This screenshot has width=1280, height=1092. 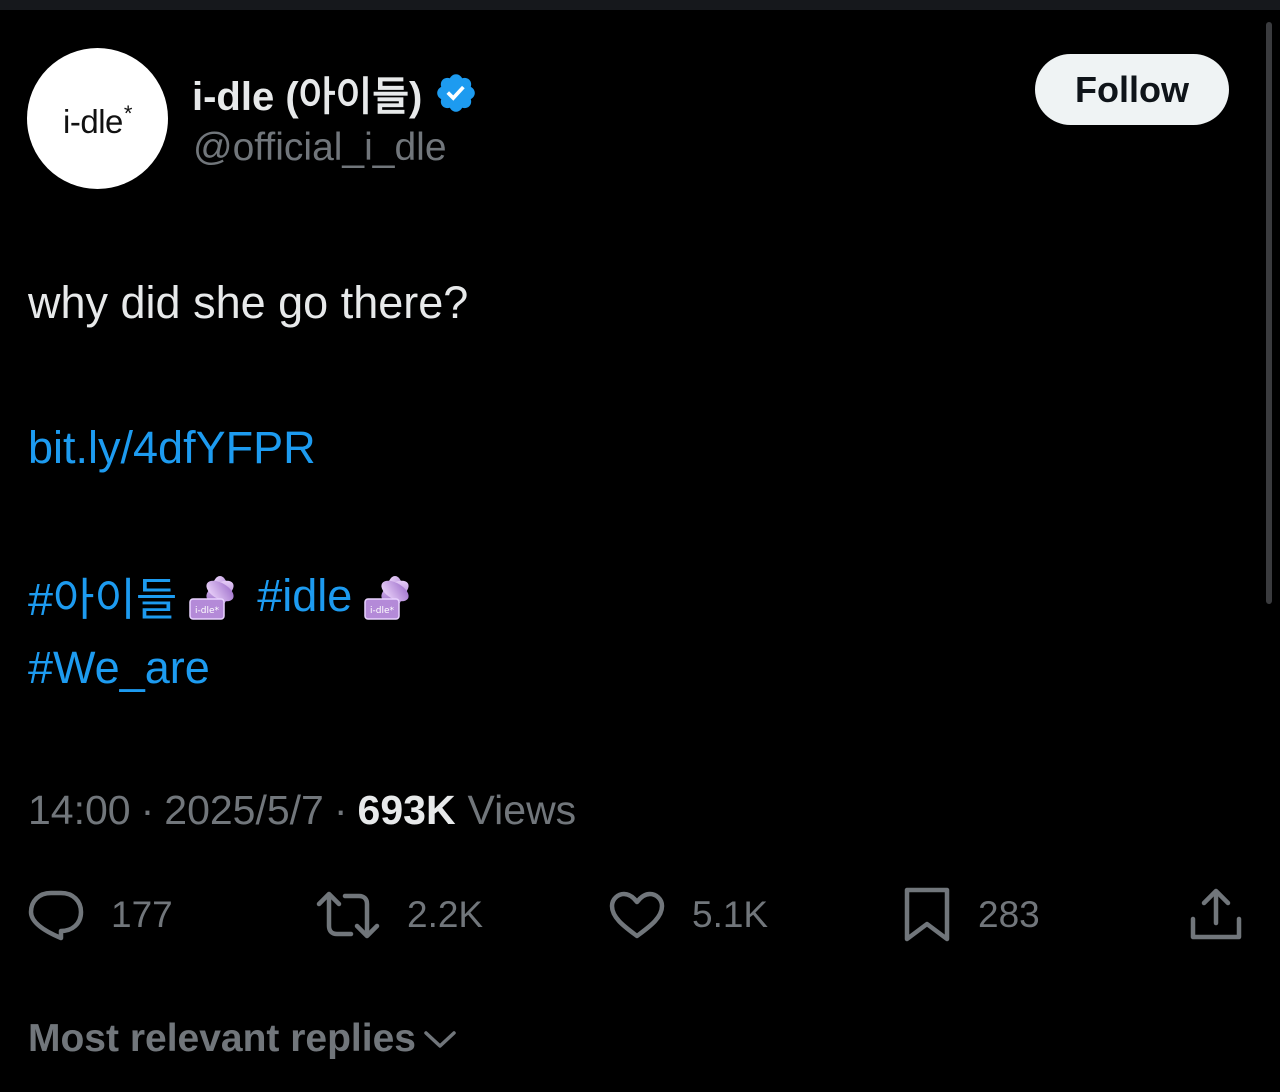 What do you see at coordinates (971, 915) in the screenshot?
I see `bookmark-button: 283` at bounding box center [971, 915].